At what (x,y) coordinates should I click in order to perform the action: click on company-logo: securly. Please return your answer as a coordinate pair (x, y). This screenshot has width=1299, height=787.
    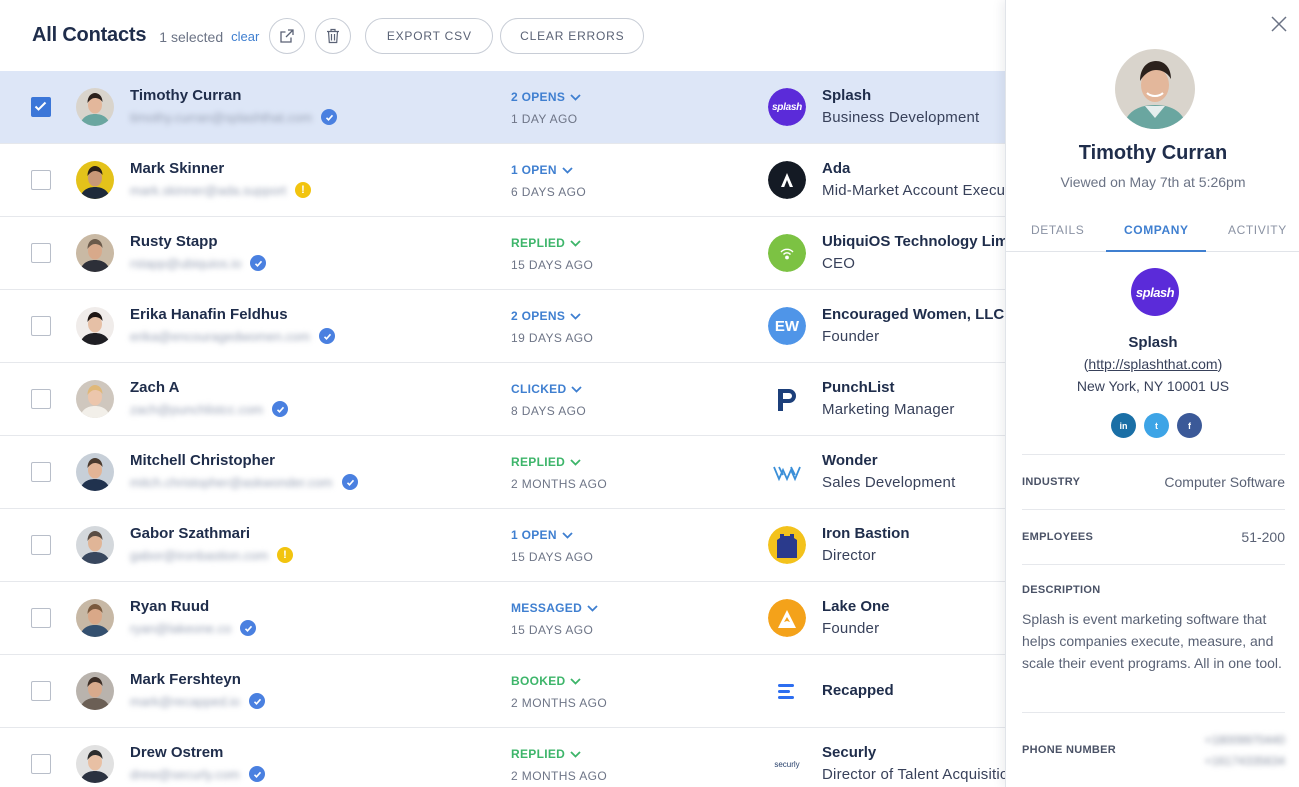
    Looking at the image, I should click on (787, 764).